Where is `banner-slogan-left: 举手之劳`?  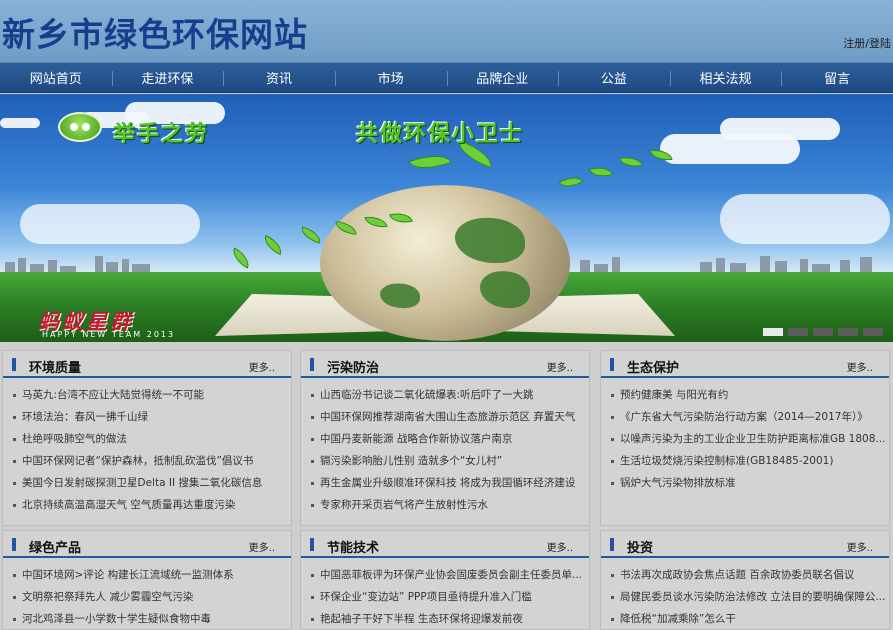 banner-slogan-left: 举手之劳 is located at coordinates (161, 134).